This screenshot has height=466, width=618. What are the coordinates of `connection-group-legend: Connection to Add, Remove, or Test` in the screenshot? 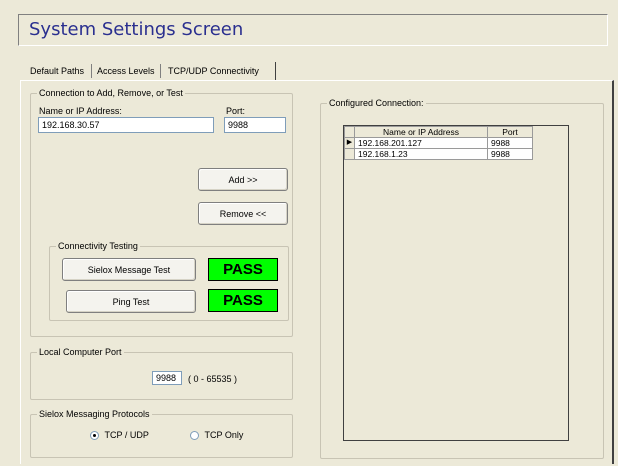 It's located at (111, 93).